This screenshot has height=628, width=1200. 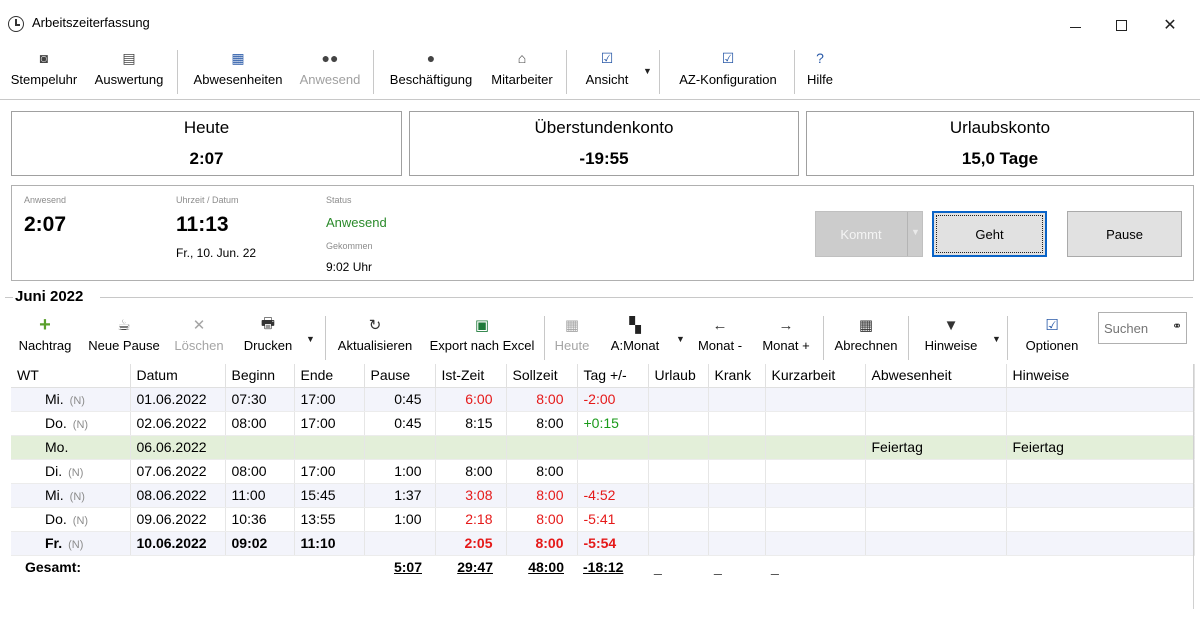 What do you see at coordinates (124, 325) in the screenshot?
I see `coffee-icon: ☕` at bounding box center [124, 325].